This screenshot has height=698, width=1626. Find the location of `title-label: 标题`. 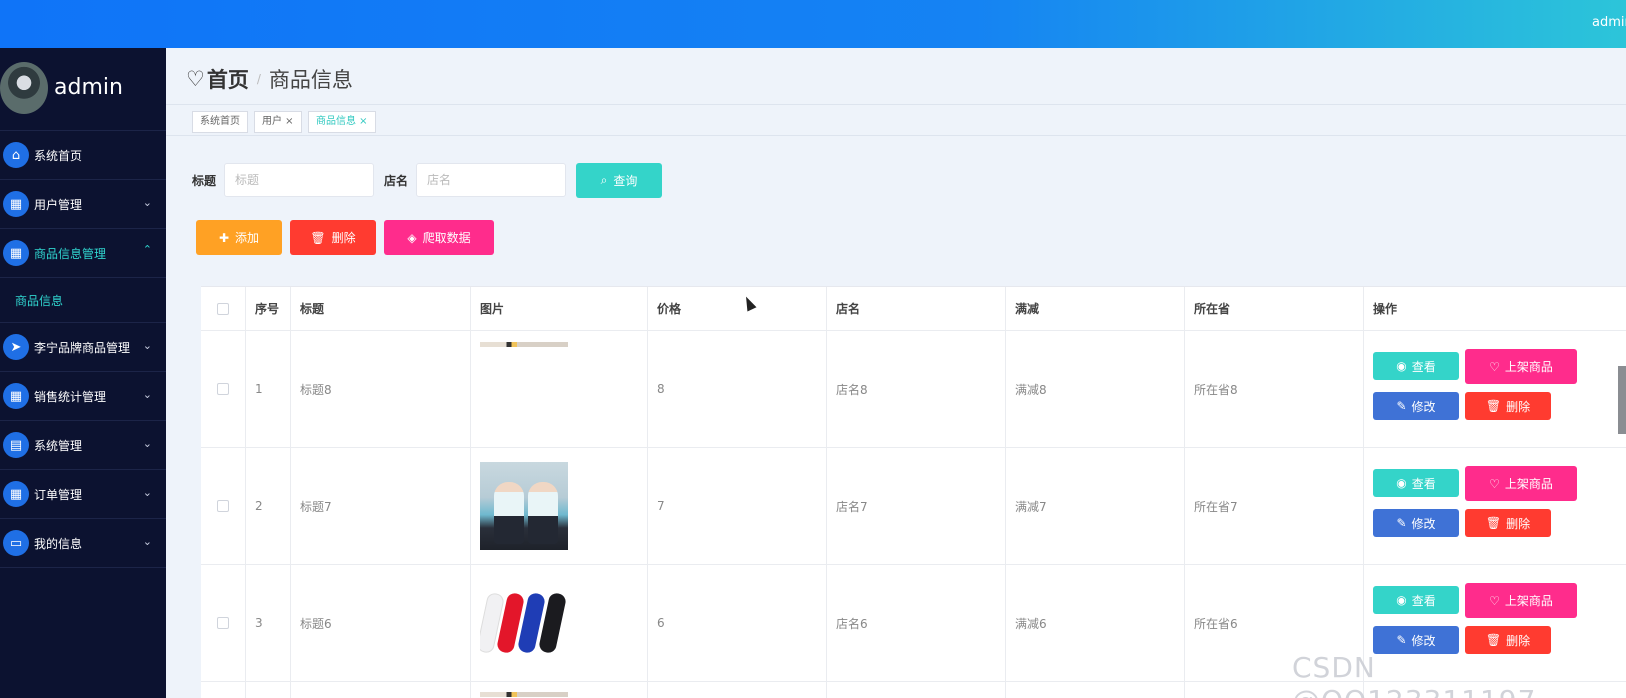

title-label: 标题 is located at coordinates (204, 180).